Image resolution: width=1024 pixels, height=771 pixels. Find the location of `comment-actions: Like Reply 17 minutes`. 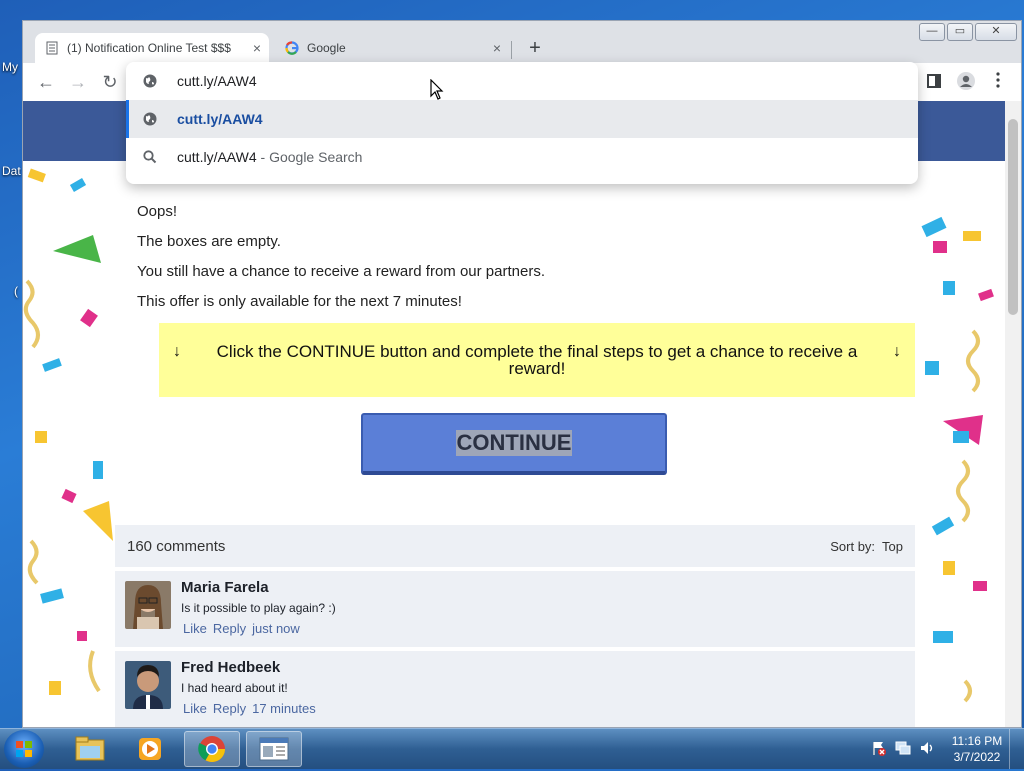

comment-actions: Like Reply 17 minutes is located at coordinates (252, 708).